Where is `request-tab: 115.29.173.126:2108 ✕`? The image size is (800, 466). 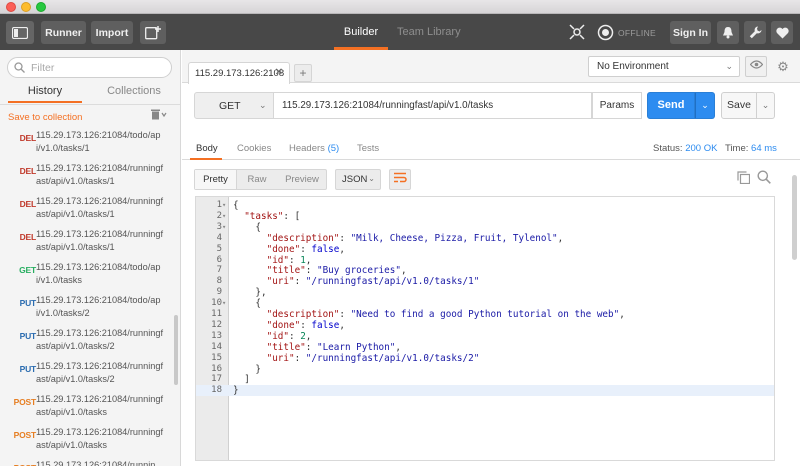
request-tab: 115.29.173.126:2108 ✕ is located at coordinates (239, 73).